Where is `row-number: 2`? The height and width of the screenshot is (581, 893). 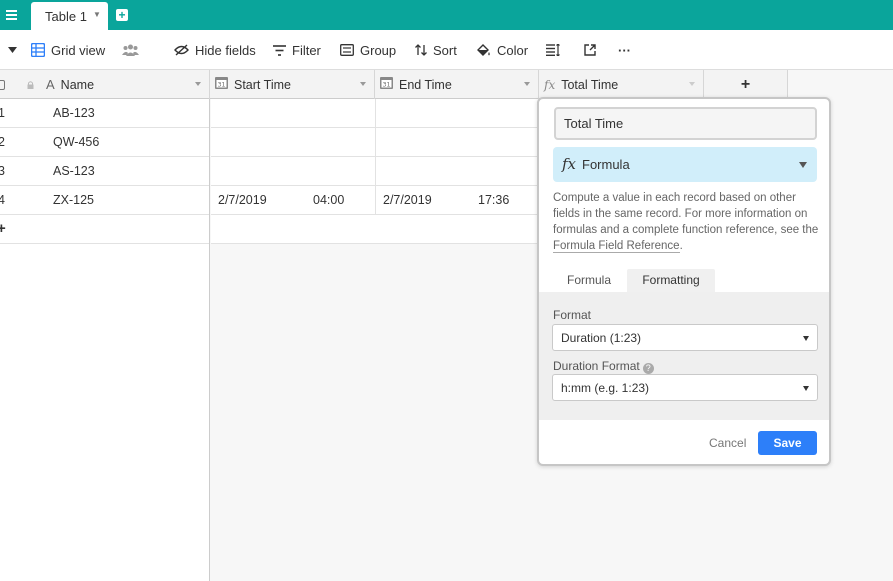
row-number: 2 is located at coordinates (2, 142).